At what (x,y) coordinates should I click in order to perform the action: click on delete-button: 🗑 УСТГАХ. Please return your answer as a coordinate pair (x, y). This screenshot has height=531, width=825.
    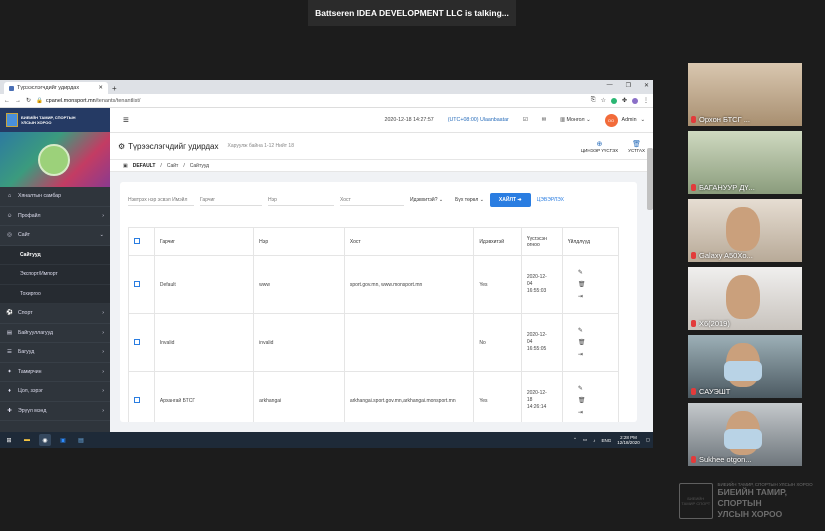
    Looking at the image, I should click on (636, 146).